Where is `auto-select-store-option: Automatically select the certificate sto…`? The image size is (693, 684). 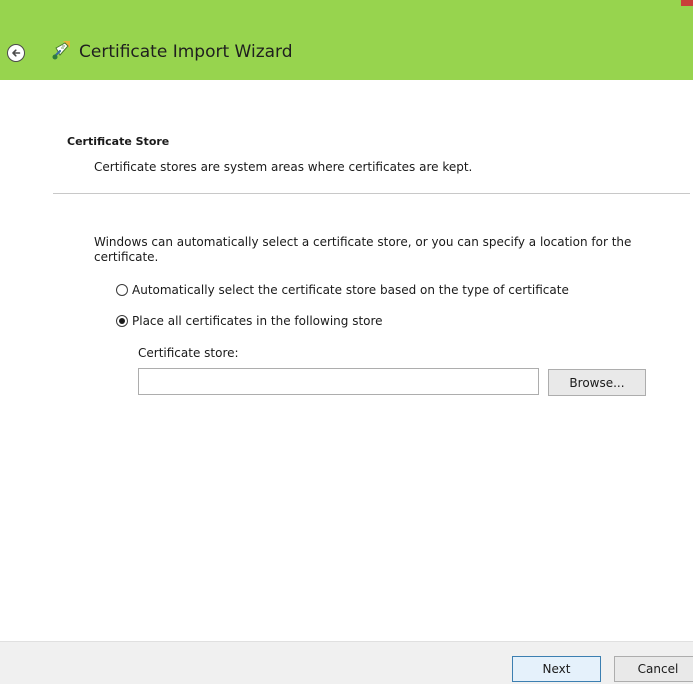 auto-select-store-option: Automatically select the certificate sto… is located at coordinates (342, 290).